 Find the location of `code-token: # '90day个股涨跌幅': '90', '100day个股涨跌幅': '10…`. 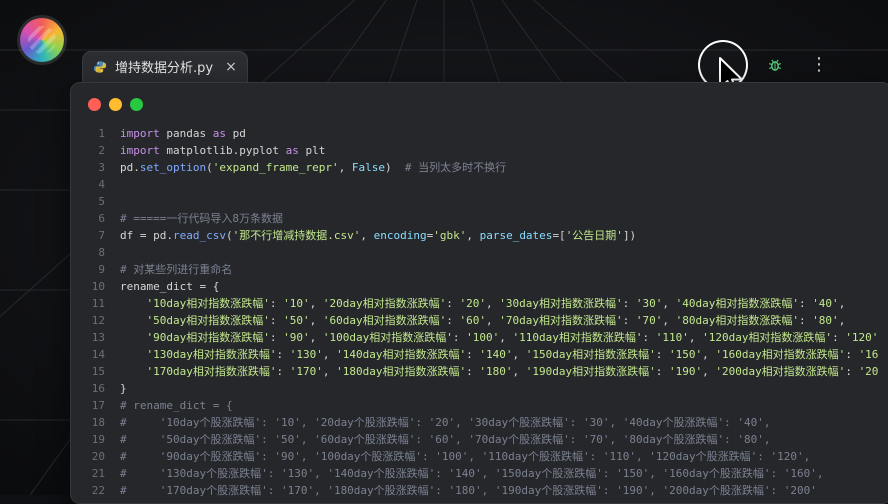

code-token: # '90day个股涨跌幅': '90', '100day个股涨跌幅': '10… is located at coordinates (465, 456).